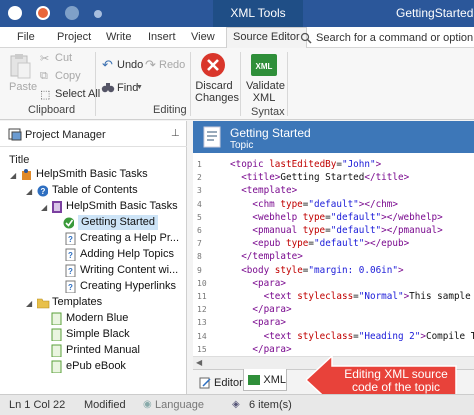 The height and width of the screenshot is (415, 474). Describe the element at coordinates (258, 13) in the screenshot. I see `context-tab-xml-tools: XML Tools` at that location.